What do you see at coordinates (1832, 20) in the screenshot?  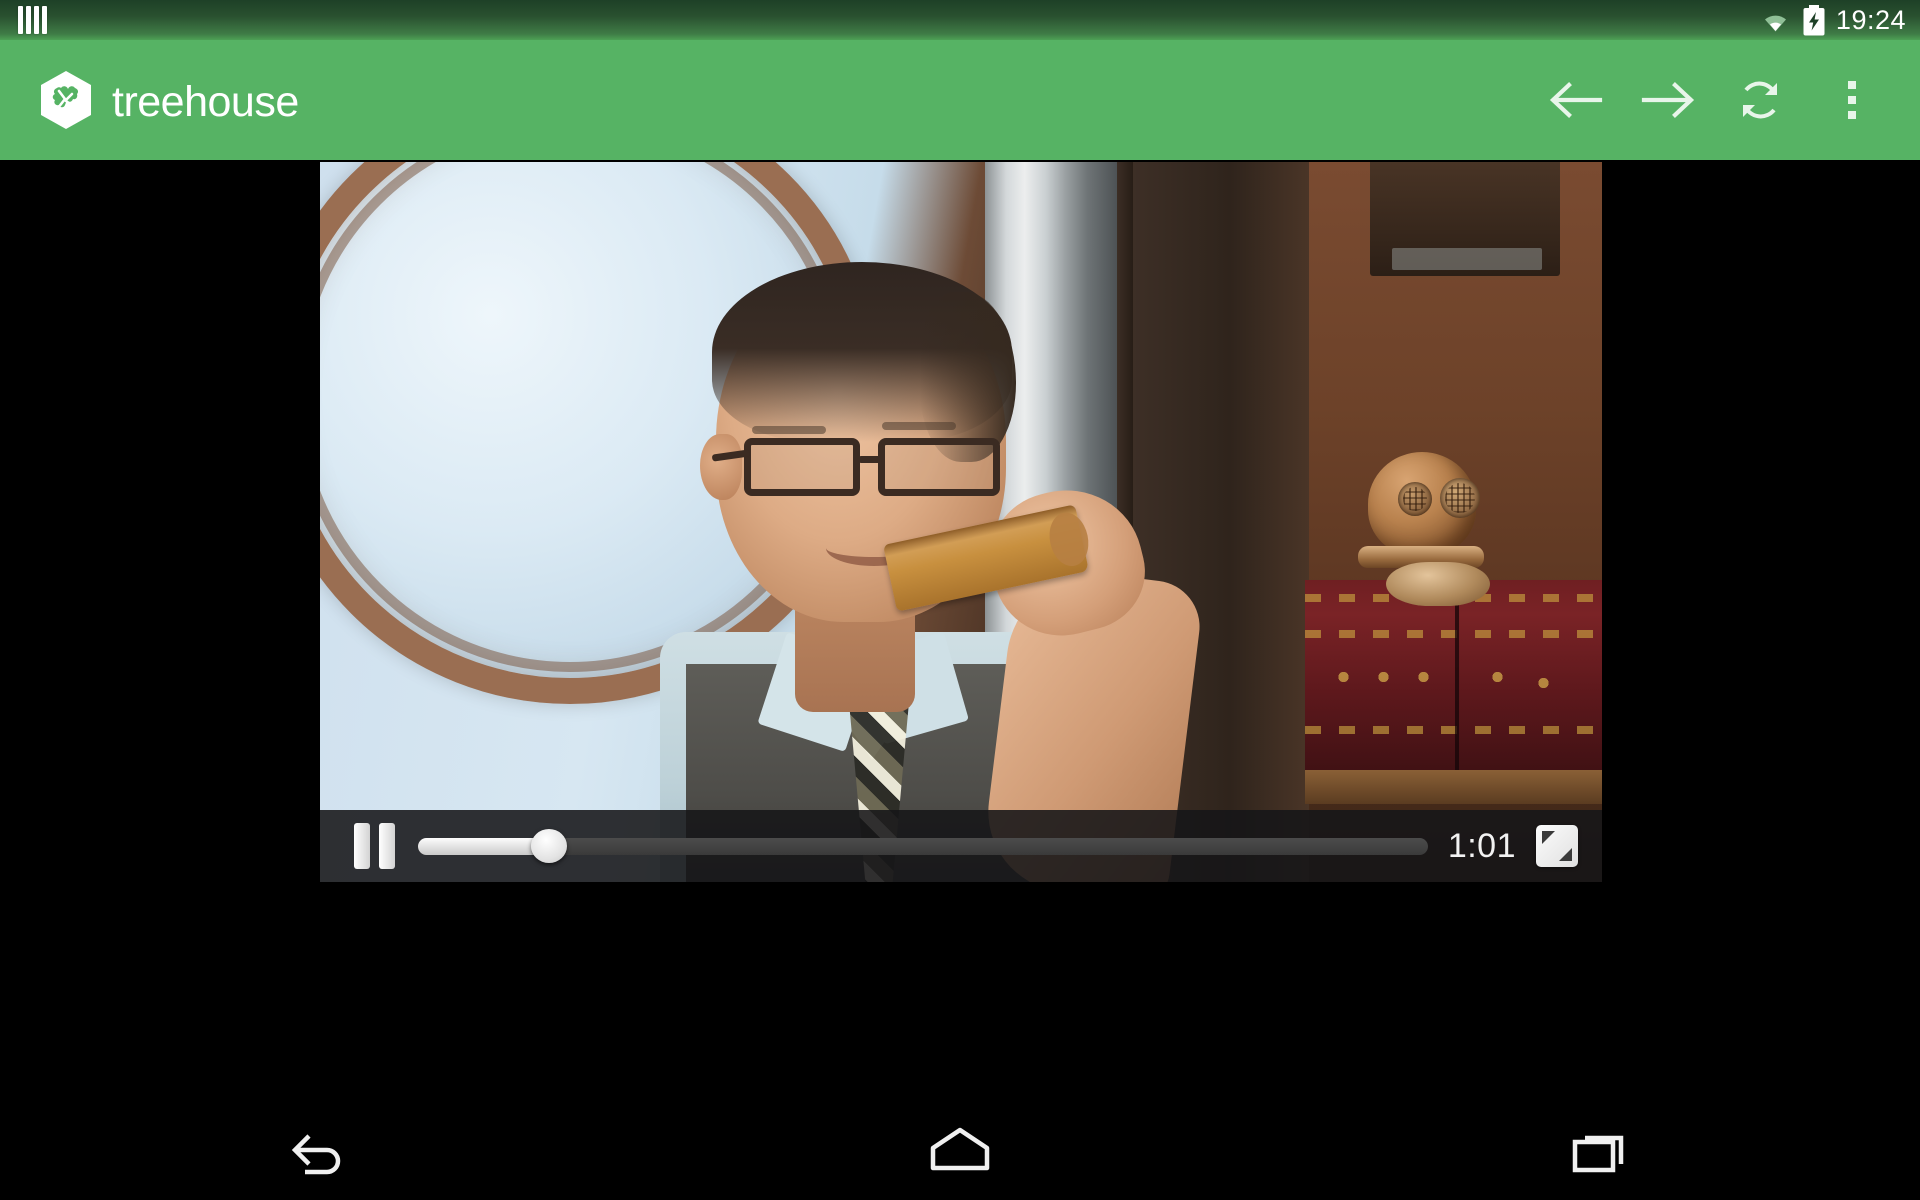 I see `status-bar-right: 19:24` at bounding box center [1832, 20].